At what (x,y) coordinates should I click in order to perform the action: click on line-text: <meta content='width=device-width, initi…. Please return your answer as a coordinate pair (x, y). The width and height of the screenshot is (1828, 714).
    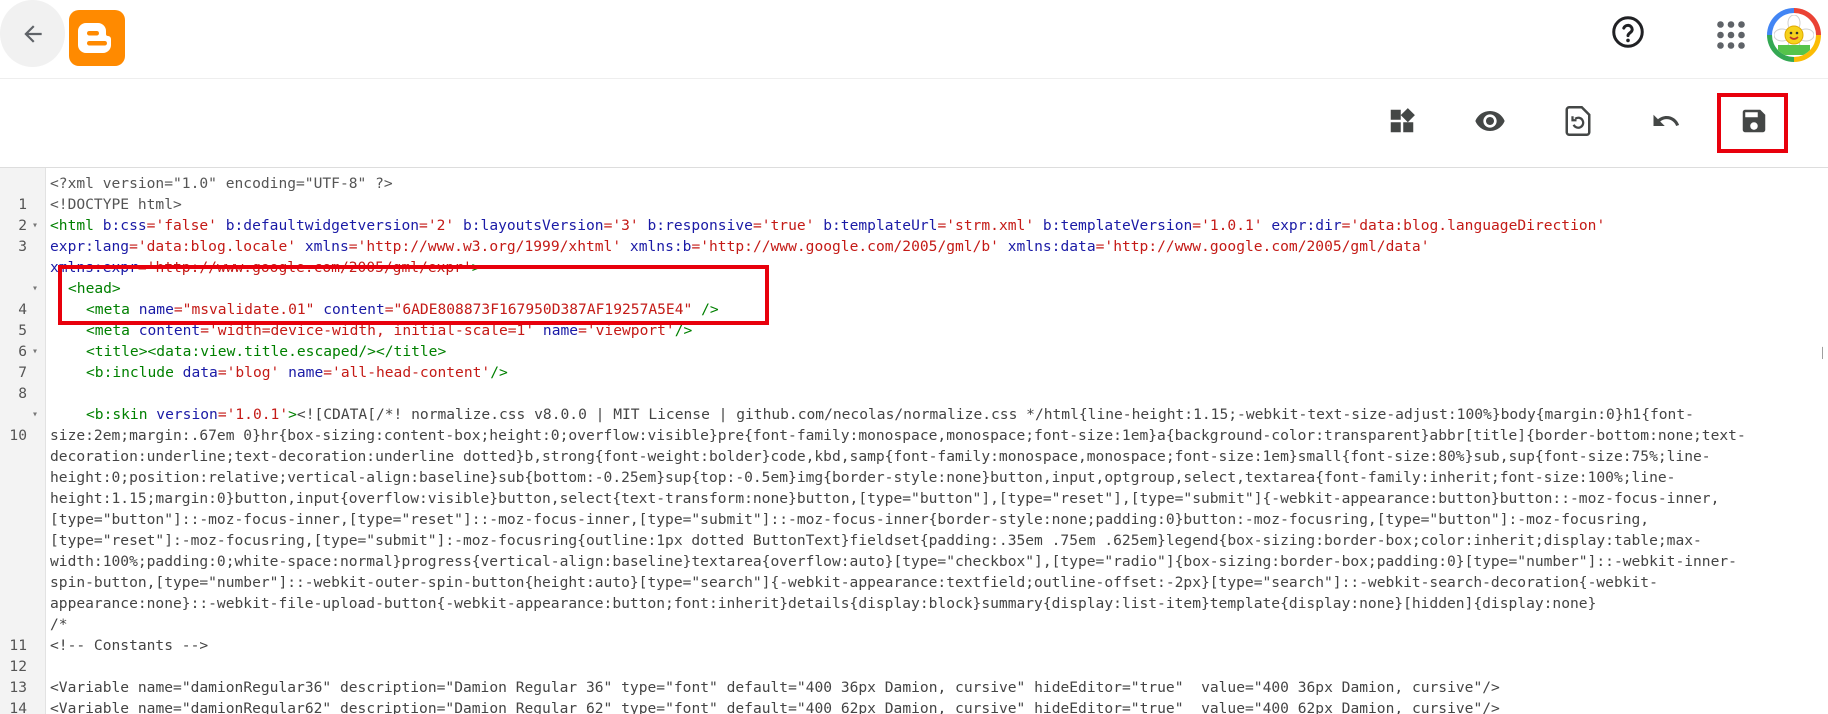
    Looking at the image, I should click on (371, 330).